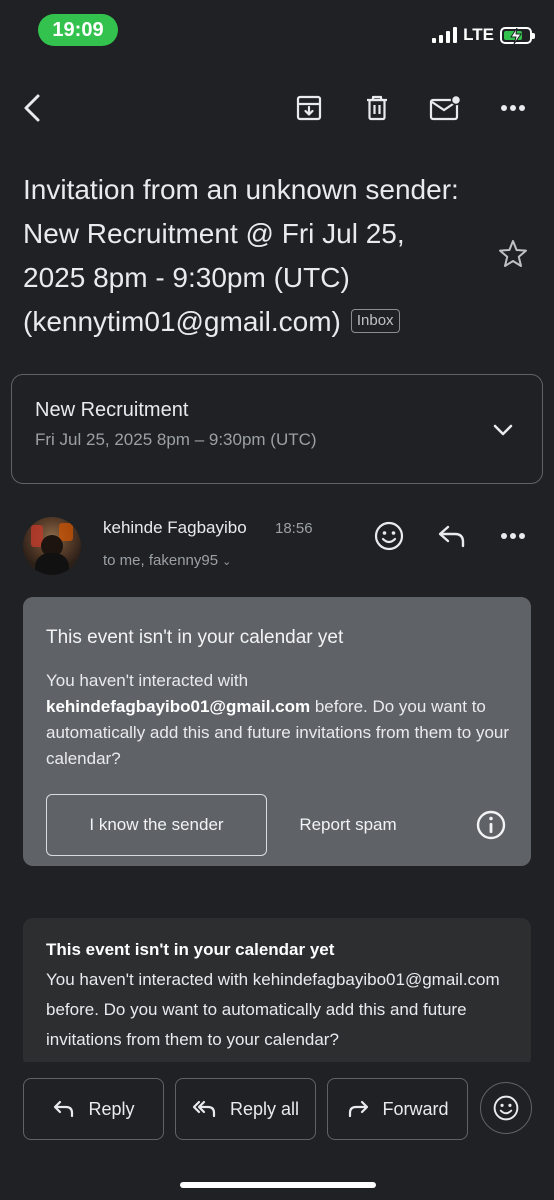 This screenshot has width=554, height=1200. Describe the element at coordinates (294, 528) in the screenshot. I see `message-time: 18:56` at that location.